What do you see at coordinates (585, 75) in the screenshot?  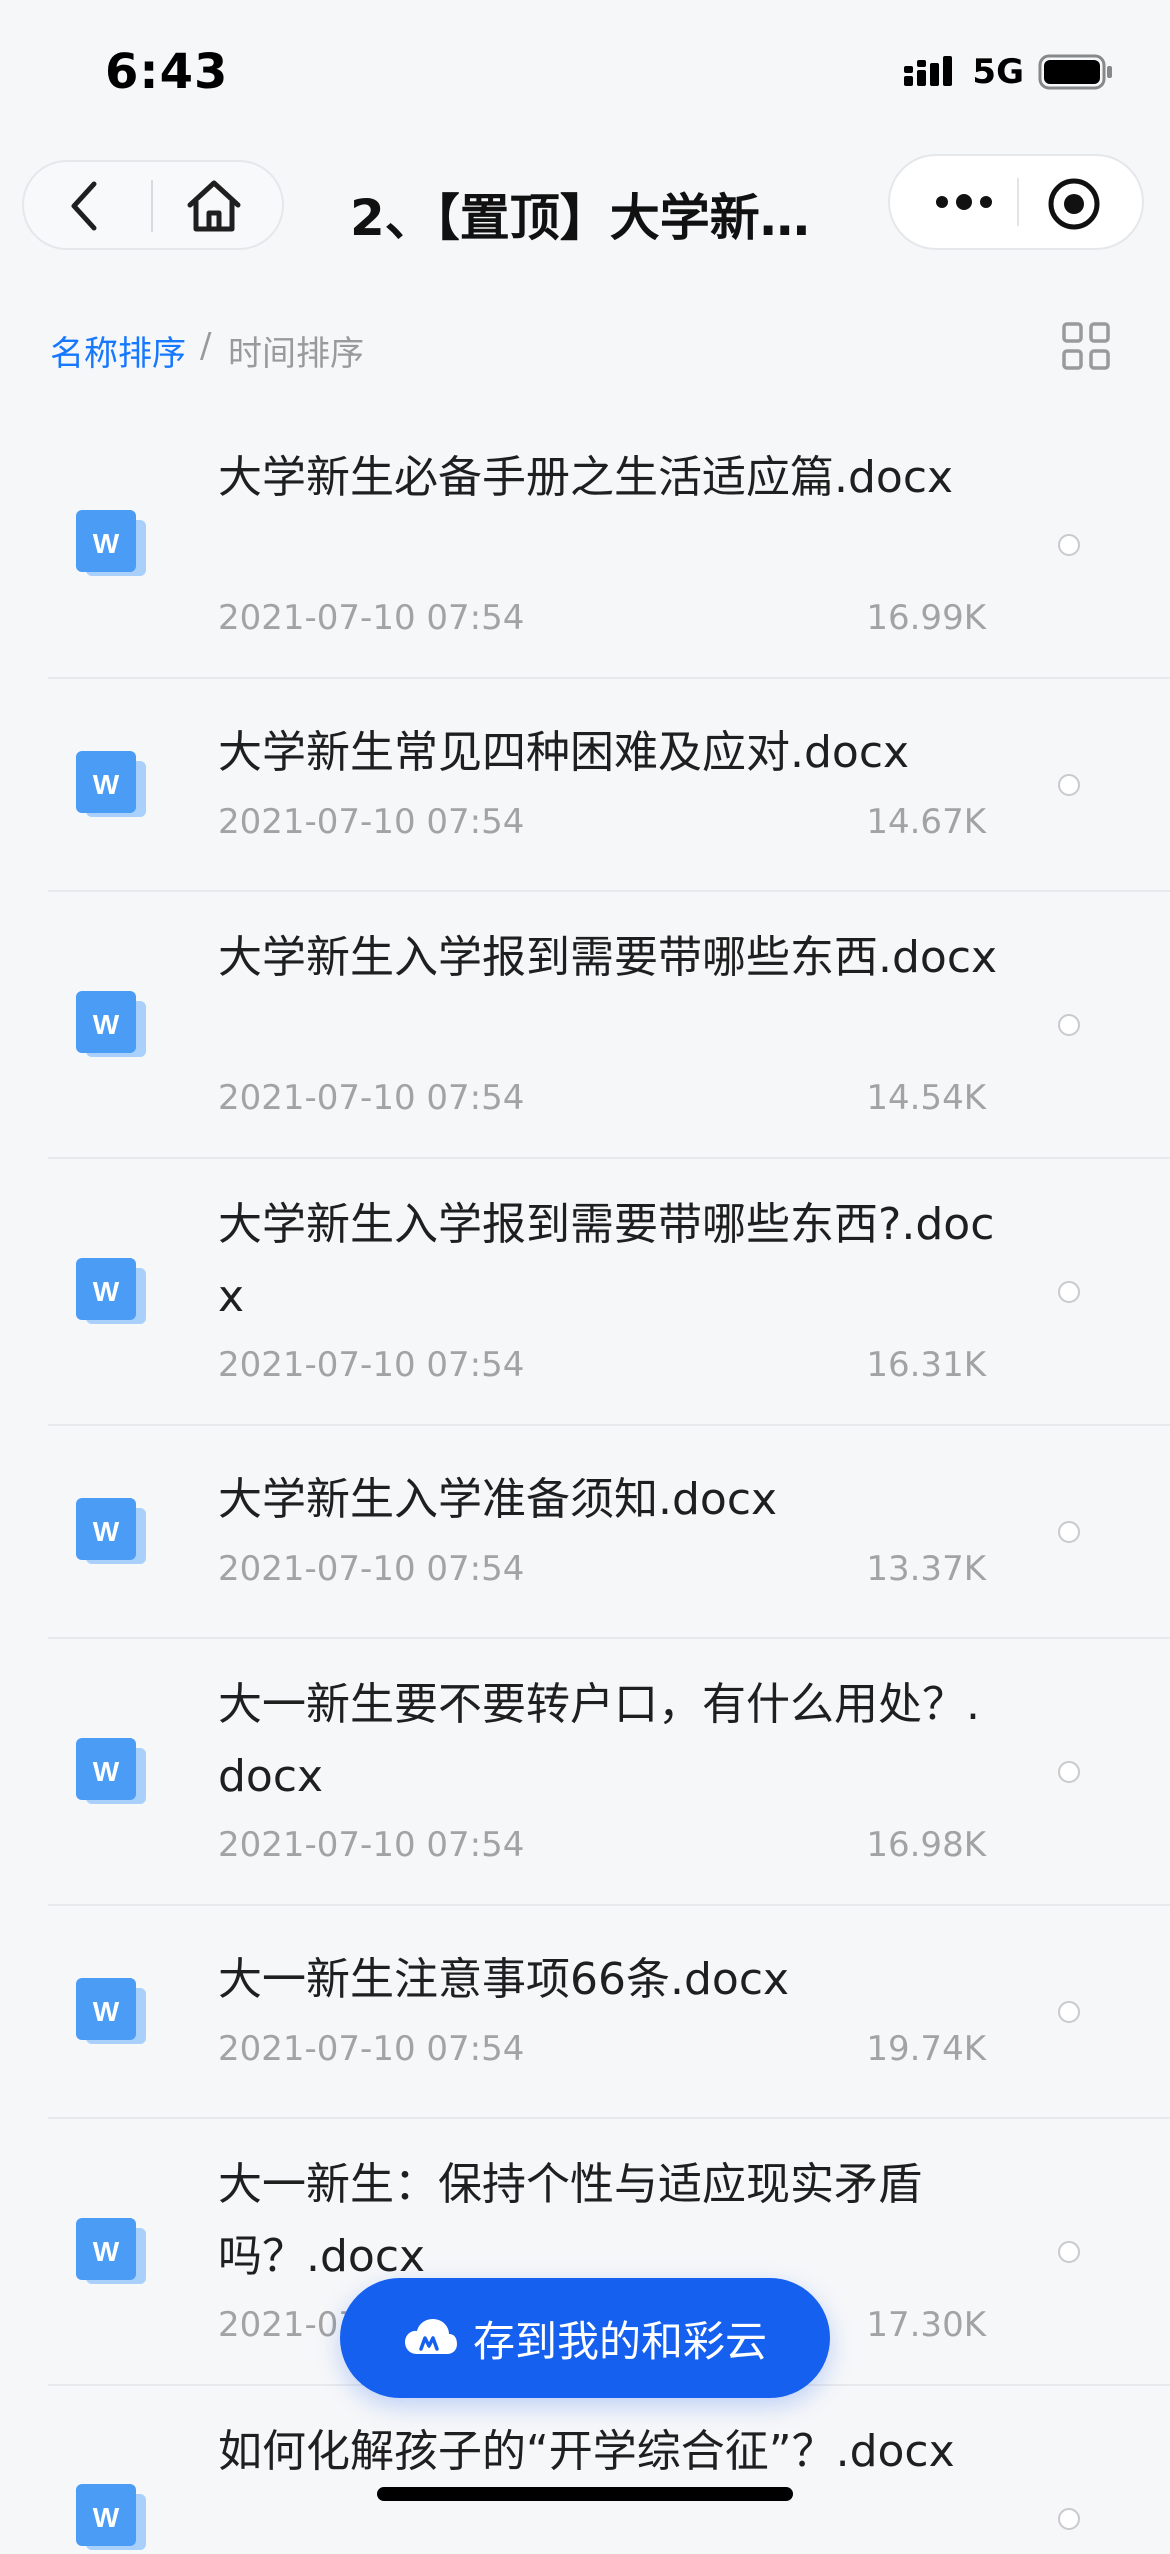 I see `status-bar: 6:43 5G` at bounding box center [585, 75].